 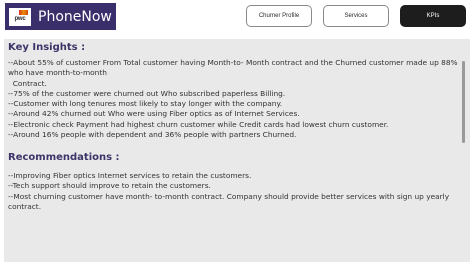 I want to click on pwc-logo: pwc, so click(x=20, y=16).